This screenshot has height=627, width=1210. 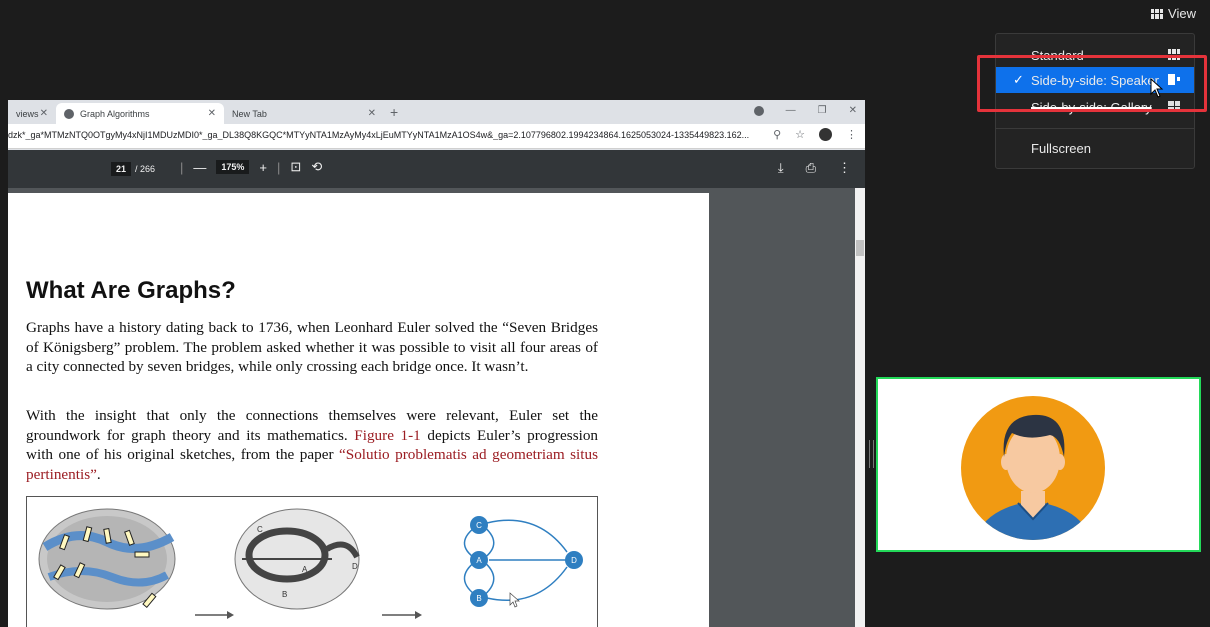 What do you see at coordinates (387, 435) in the screenshot?
I see `figure-link: Figure 1-1` at bounding box center [387, 435].